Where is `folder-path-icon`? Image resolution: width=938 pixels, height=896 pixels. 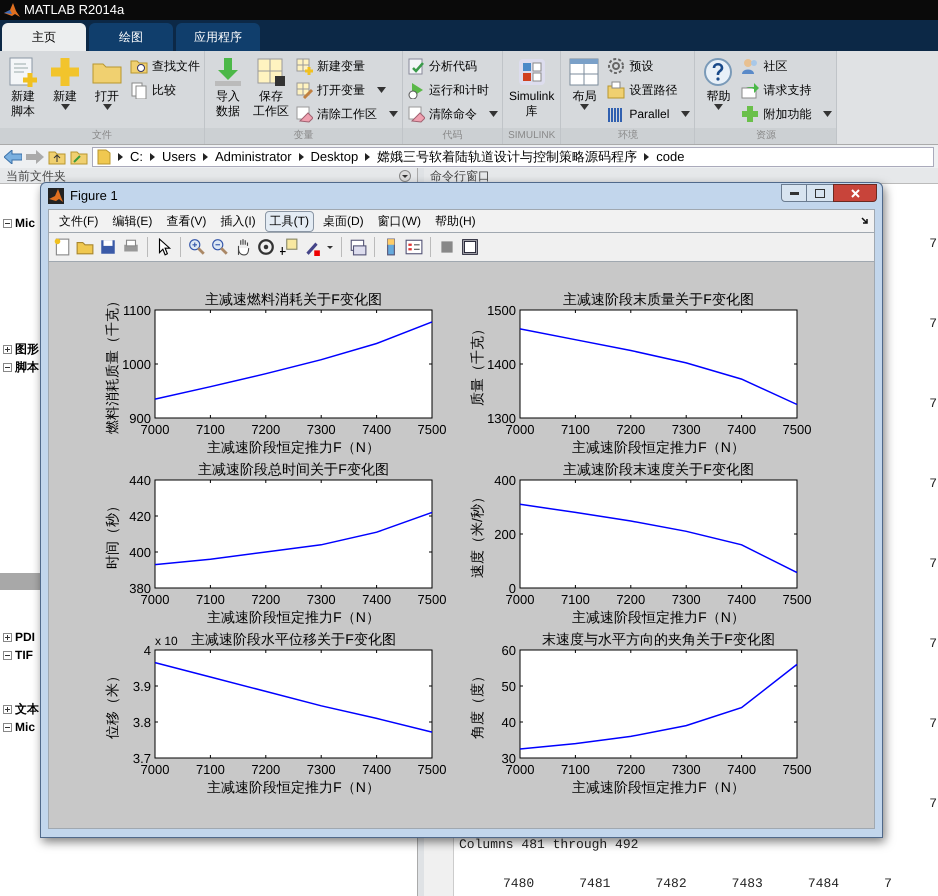
folder-path-icon is located at coordinates (616, 89).